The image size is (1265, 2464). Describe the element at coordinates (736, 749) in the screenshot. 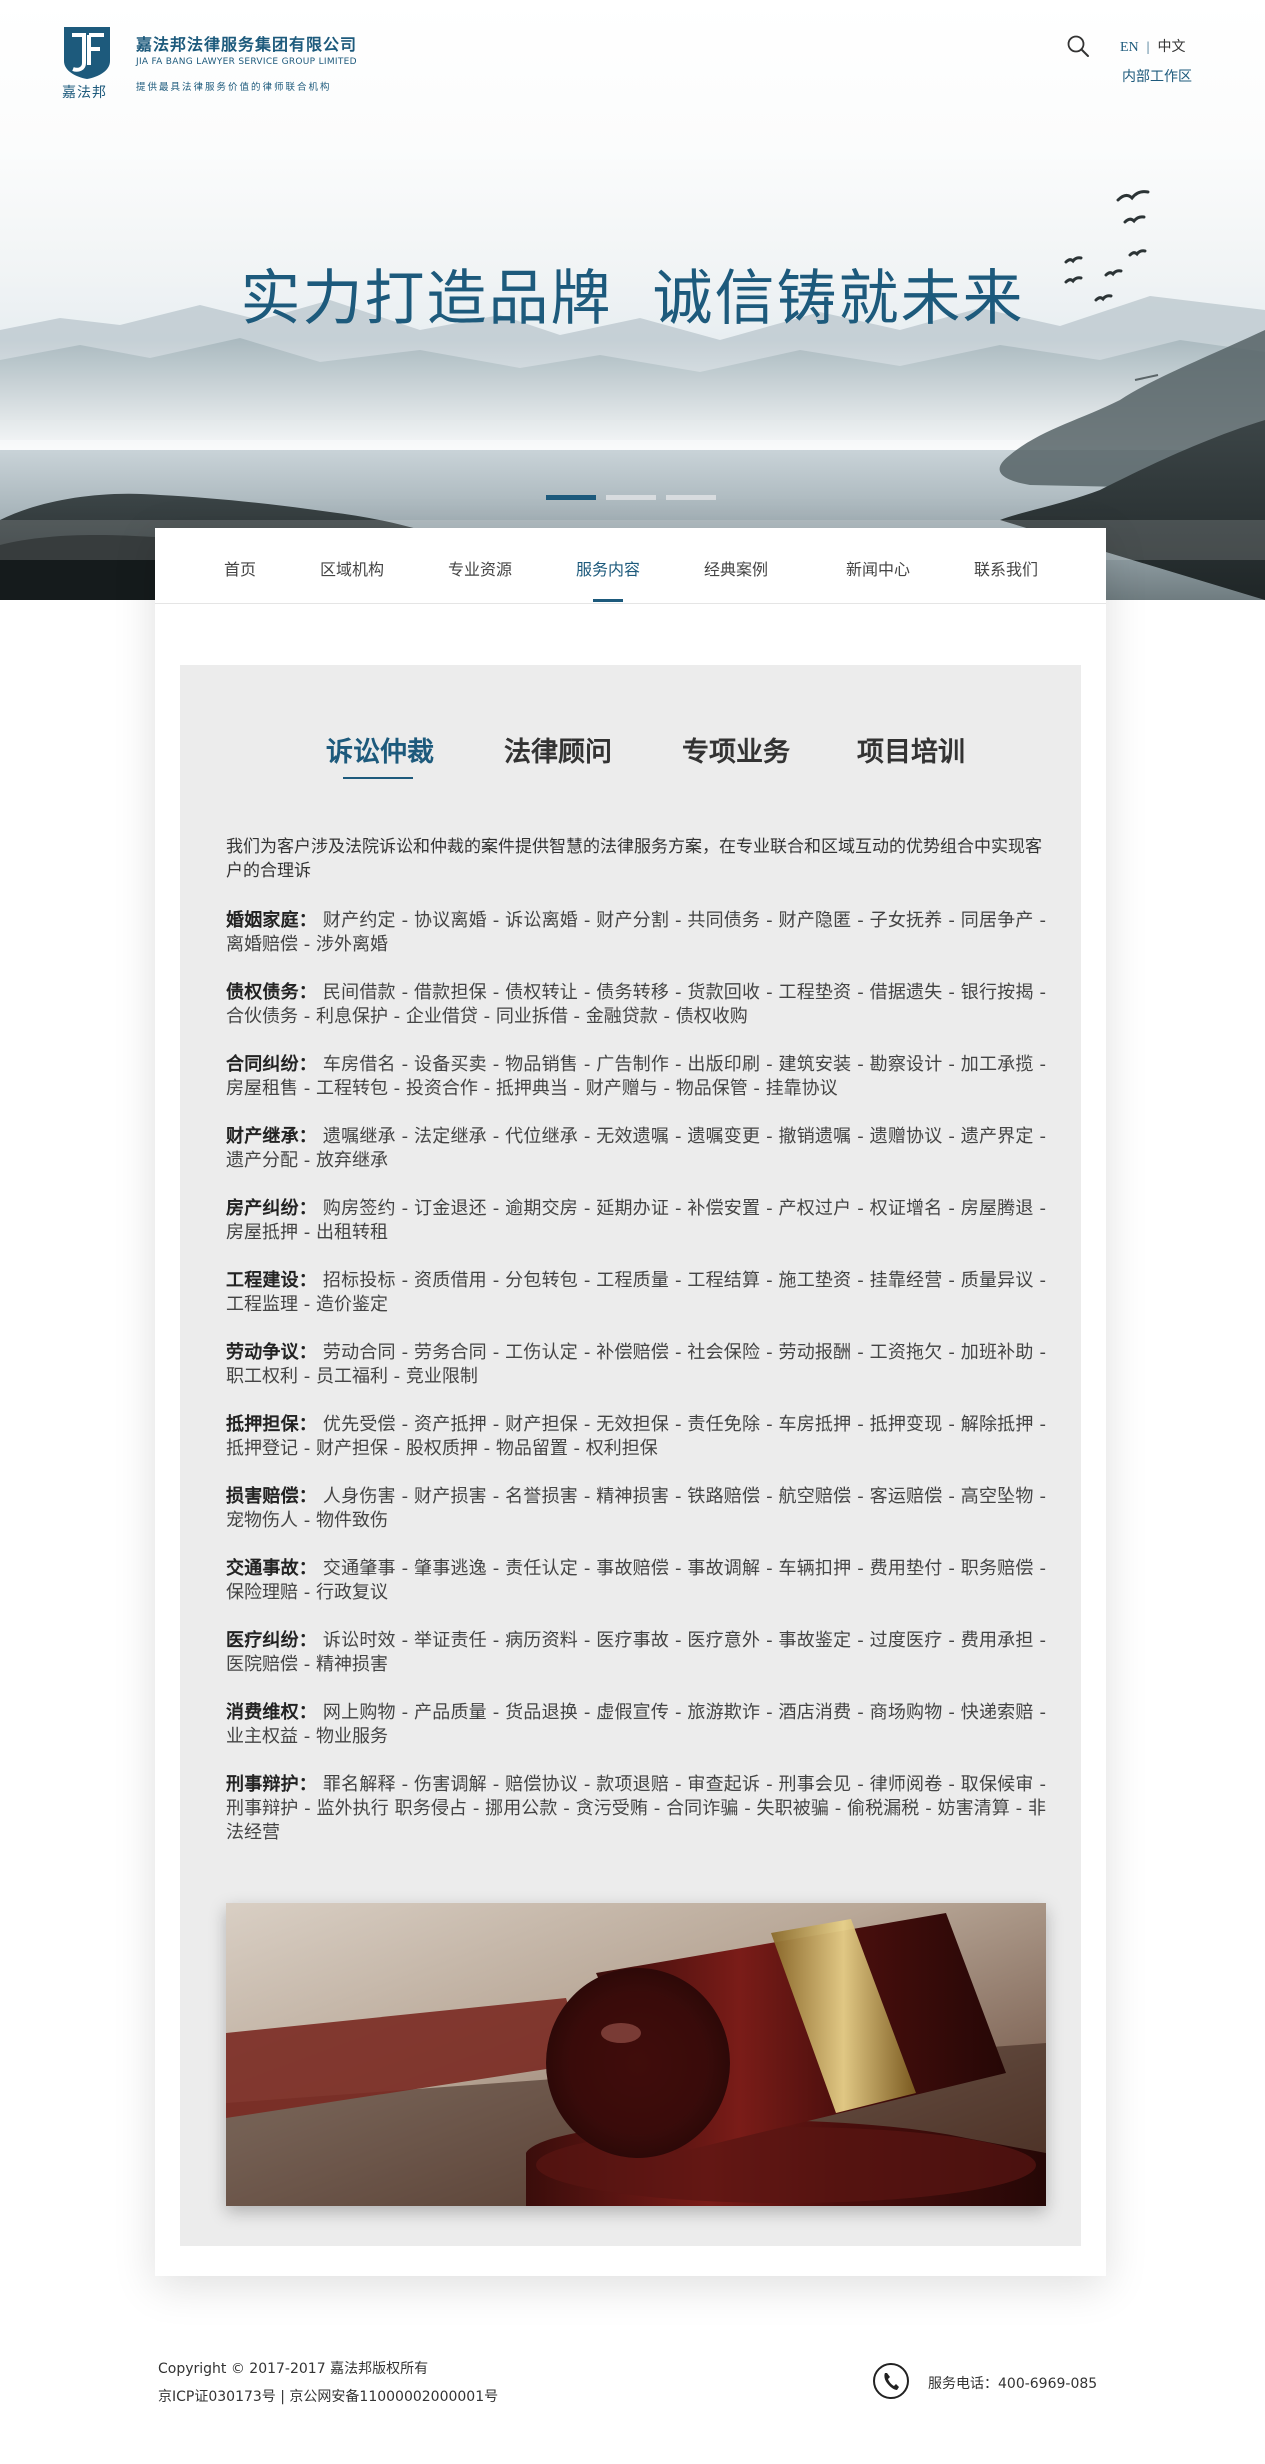

I see `tab-special-business: 专项业务` at that location.